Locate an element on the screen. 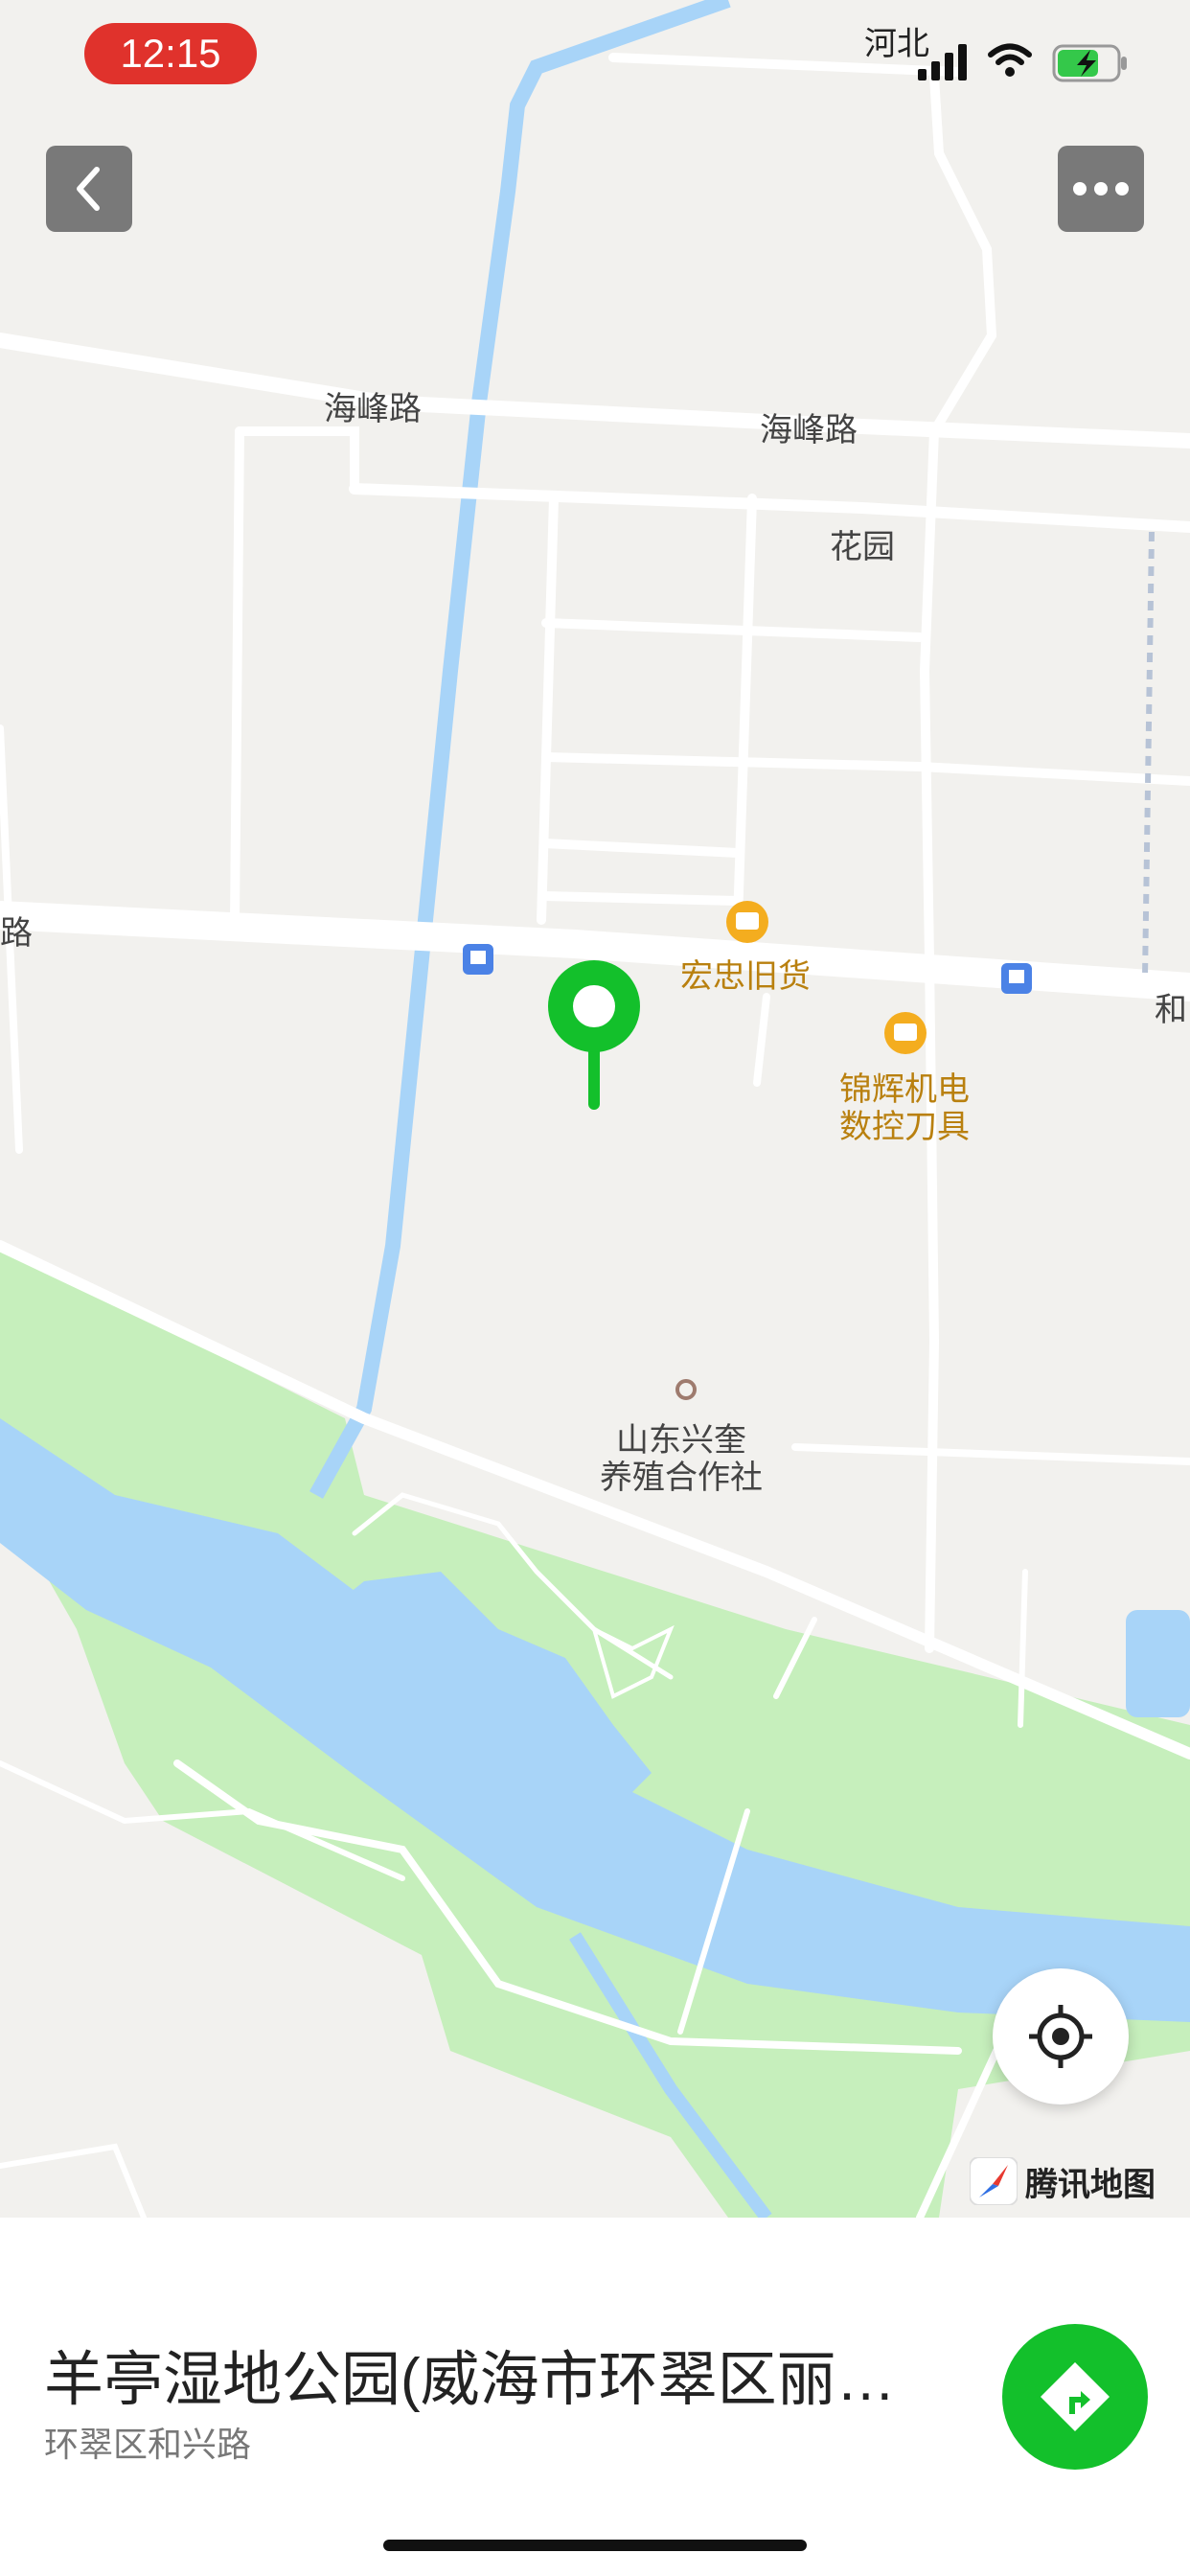 This screenshot has width=1190, height=2576. signal-icon is located at coordinates (943, 62).